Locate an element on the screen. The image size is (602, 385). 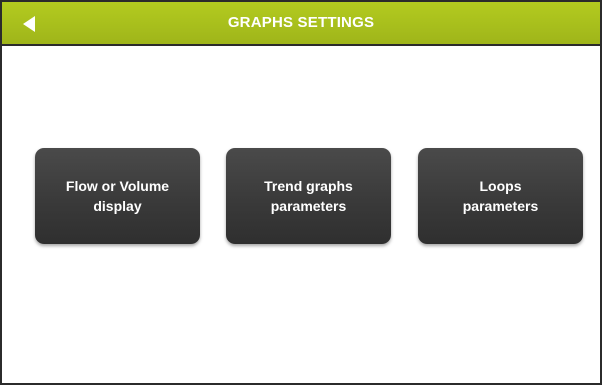
header-bar: GRAPHS SETTINGS is located at coordinates (301, 24).